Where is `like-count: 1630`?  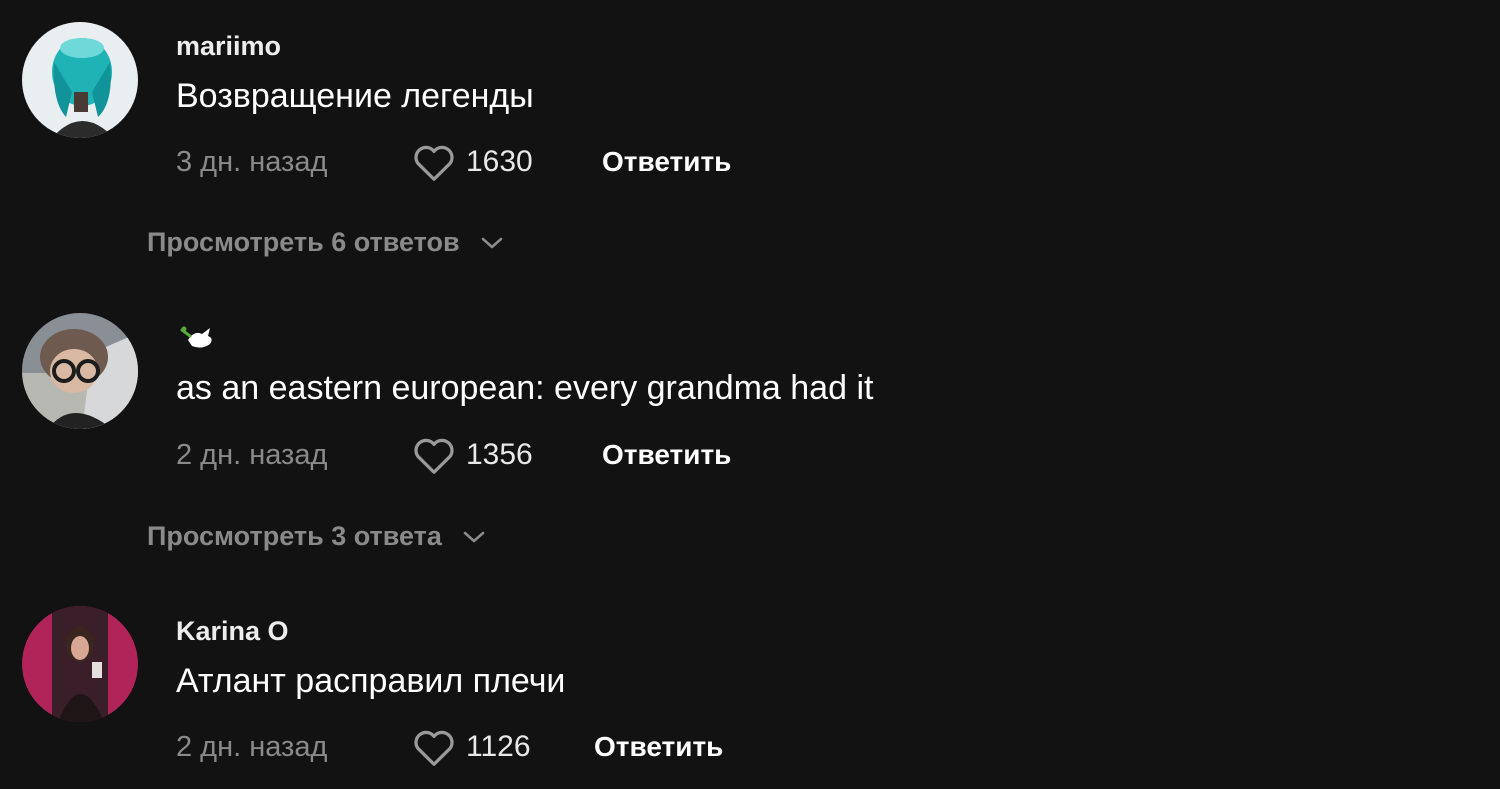
like-count: 1630 is located at coordinates (499, 161).